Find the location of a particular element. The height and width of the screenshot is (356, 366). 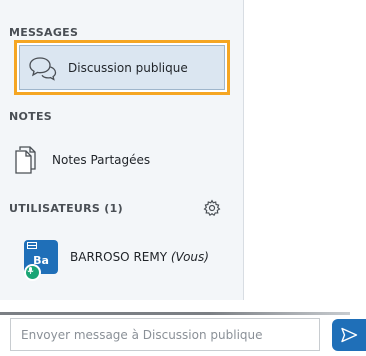

message-input is located at coordinates (165, 334).